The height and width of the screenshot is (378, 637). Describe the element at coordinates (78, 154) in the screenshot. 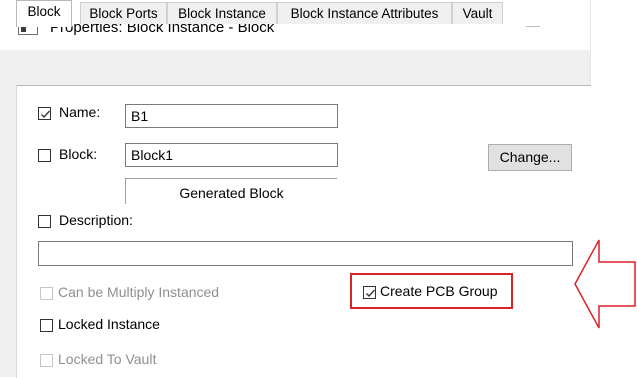

I see `block-label: Block:` at that location.